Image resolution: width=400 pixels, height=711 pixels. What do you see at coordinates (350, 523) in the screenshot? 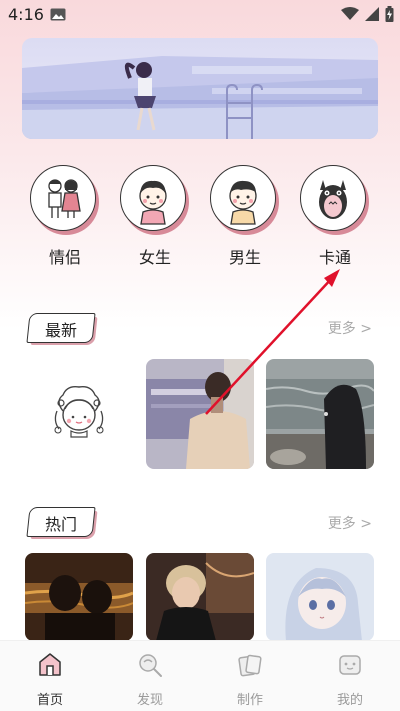
I see `hot-more-link: 更多 >` at bounding box center [350, 523].